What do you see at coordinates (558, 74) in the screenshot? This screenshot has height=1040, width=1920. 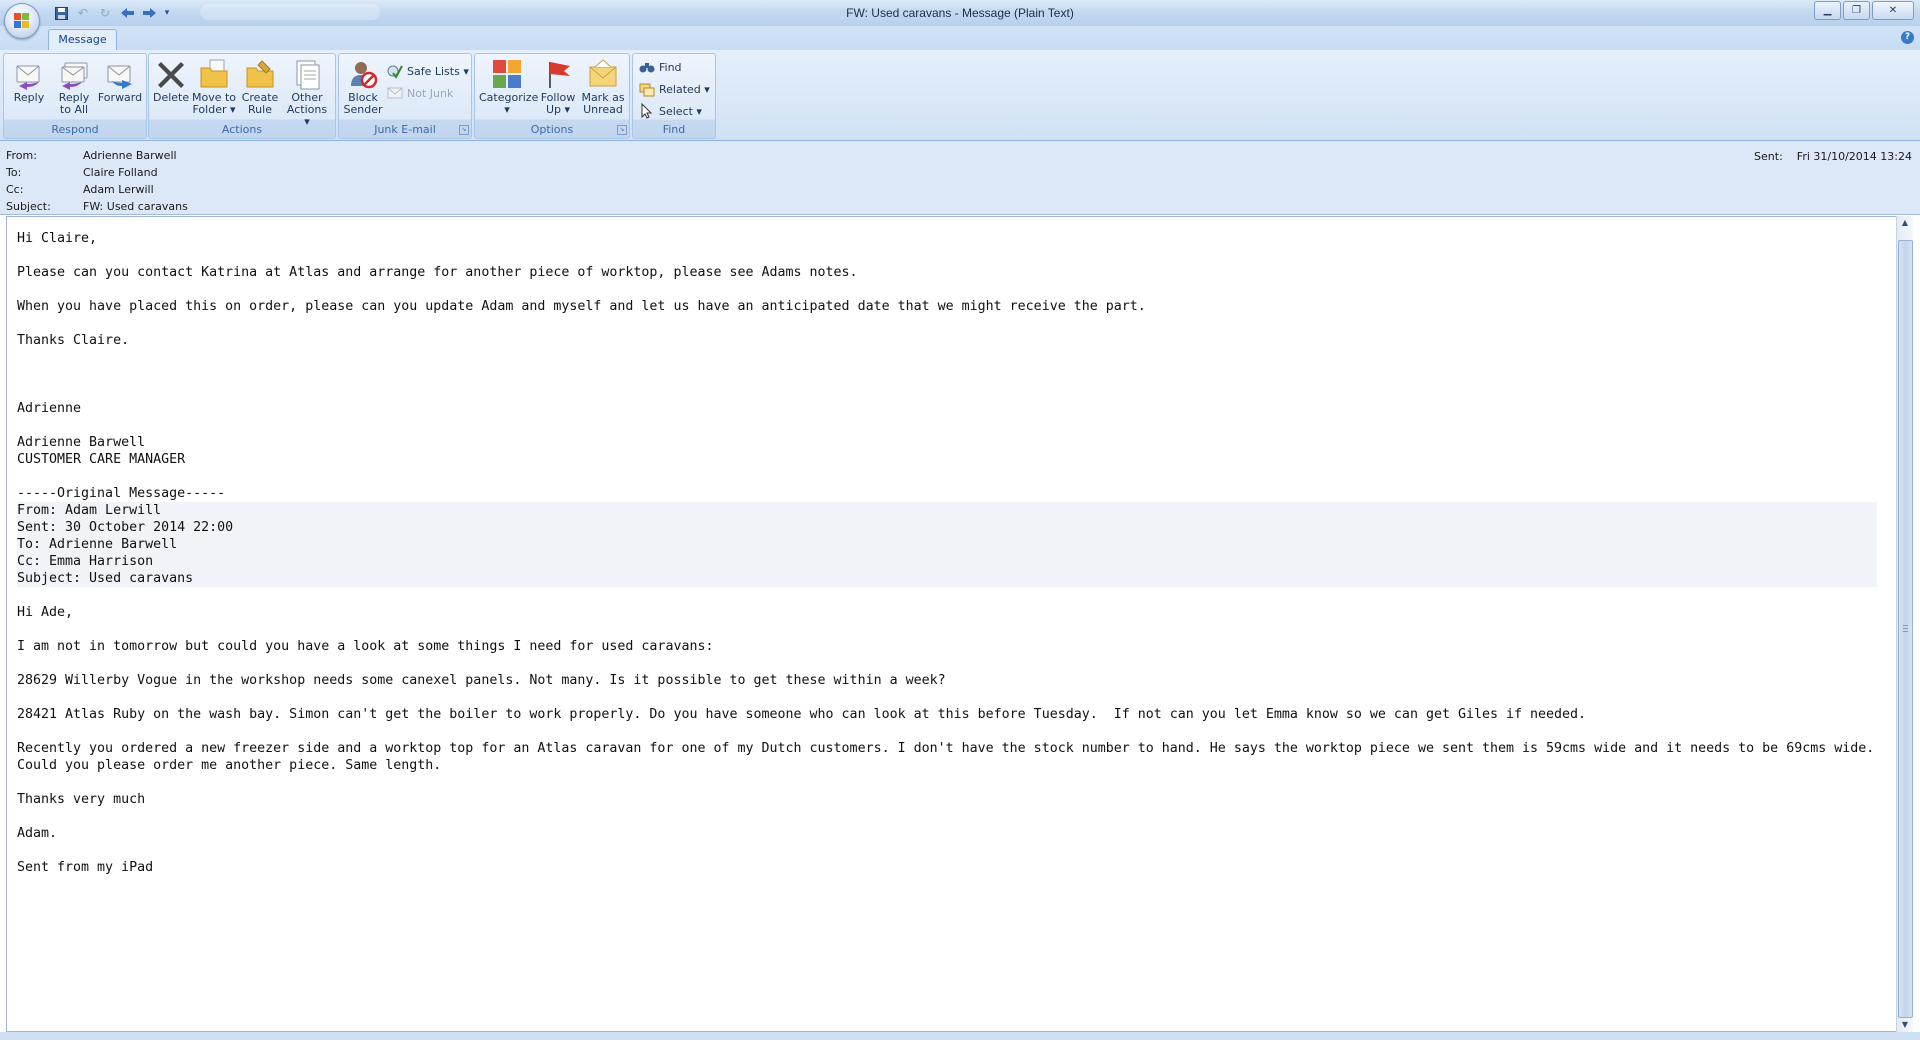 I see `follow-up-flag-icon` at bounding box center [558, 74].